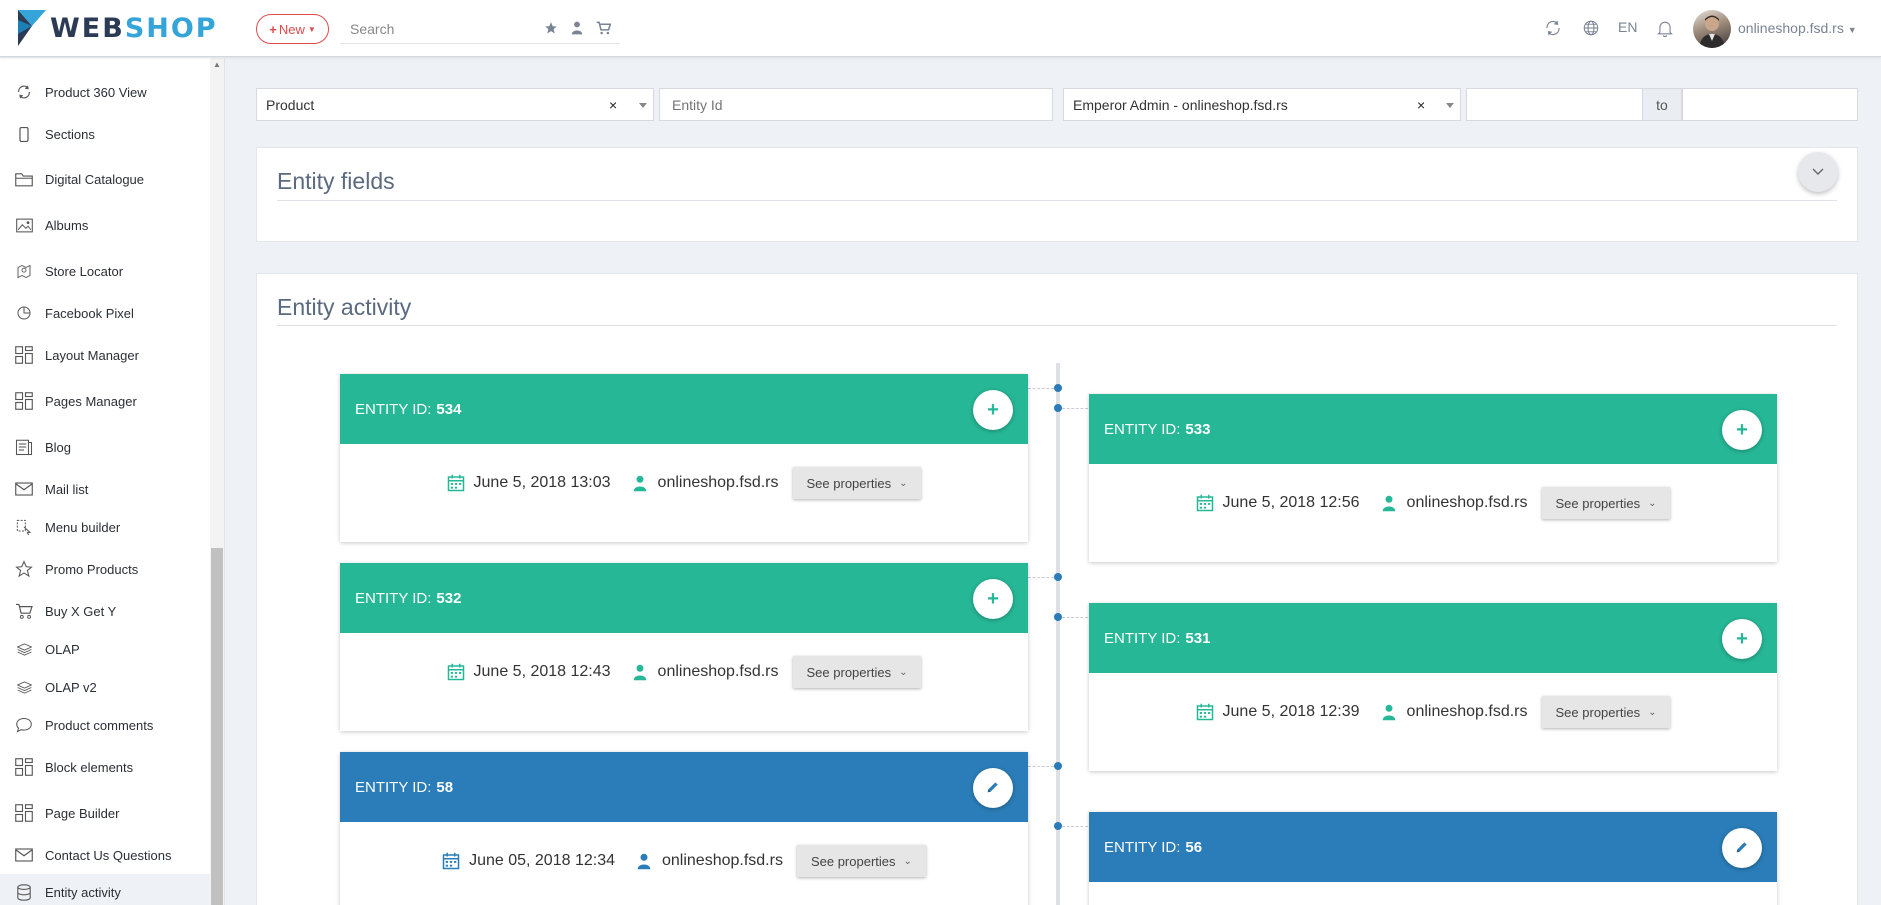 Image resolution: width=1881 pixels, height=905 pixels. I want to click on user-menu: onlineshop.fsd.rs ▼, so click(1797, 28).